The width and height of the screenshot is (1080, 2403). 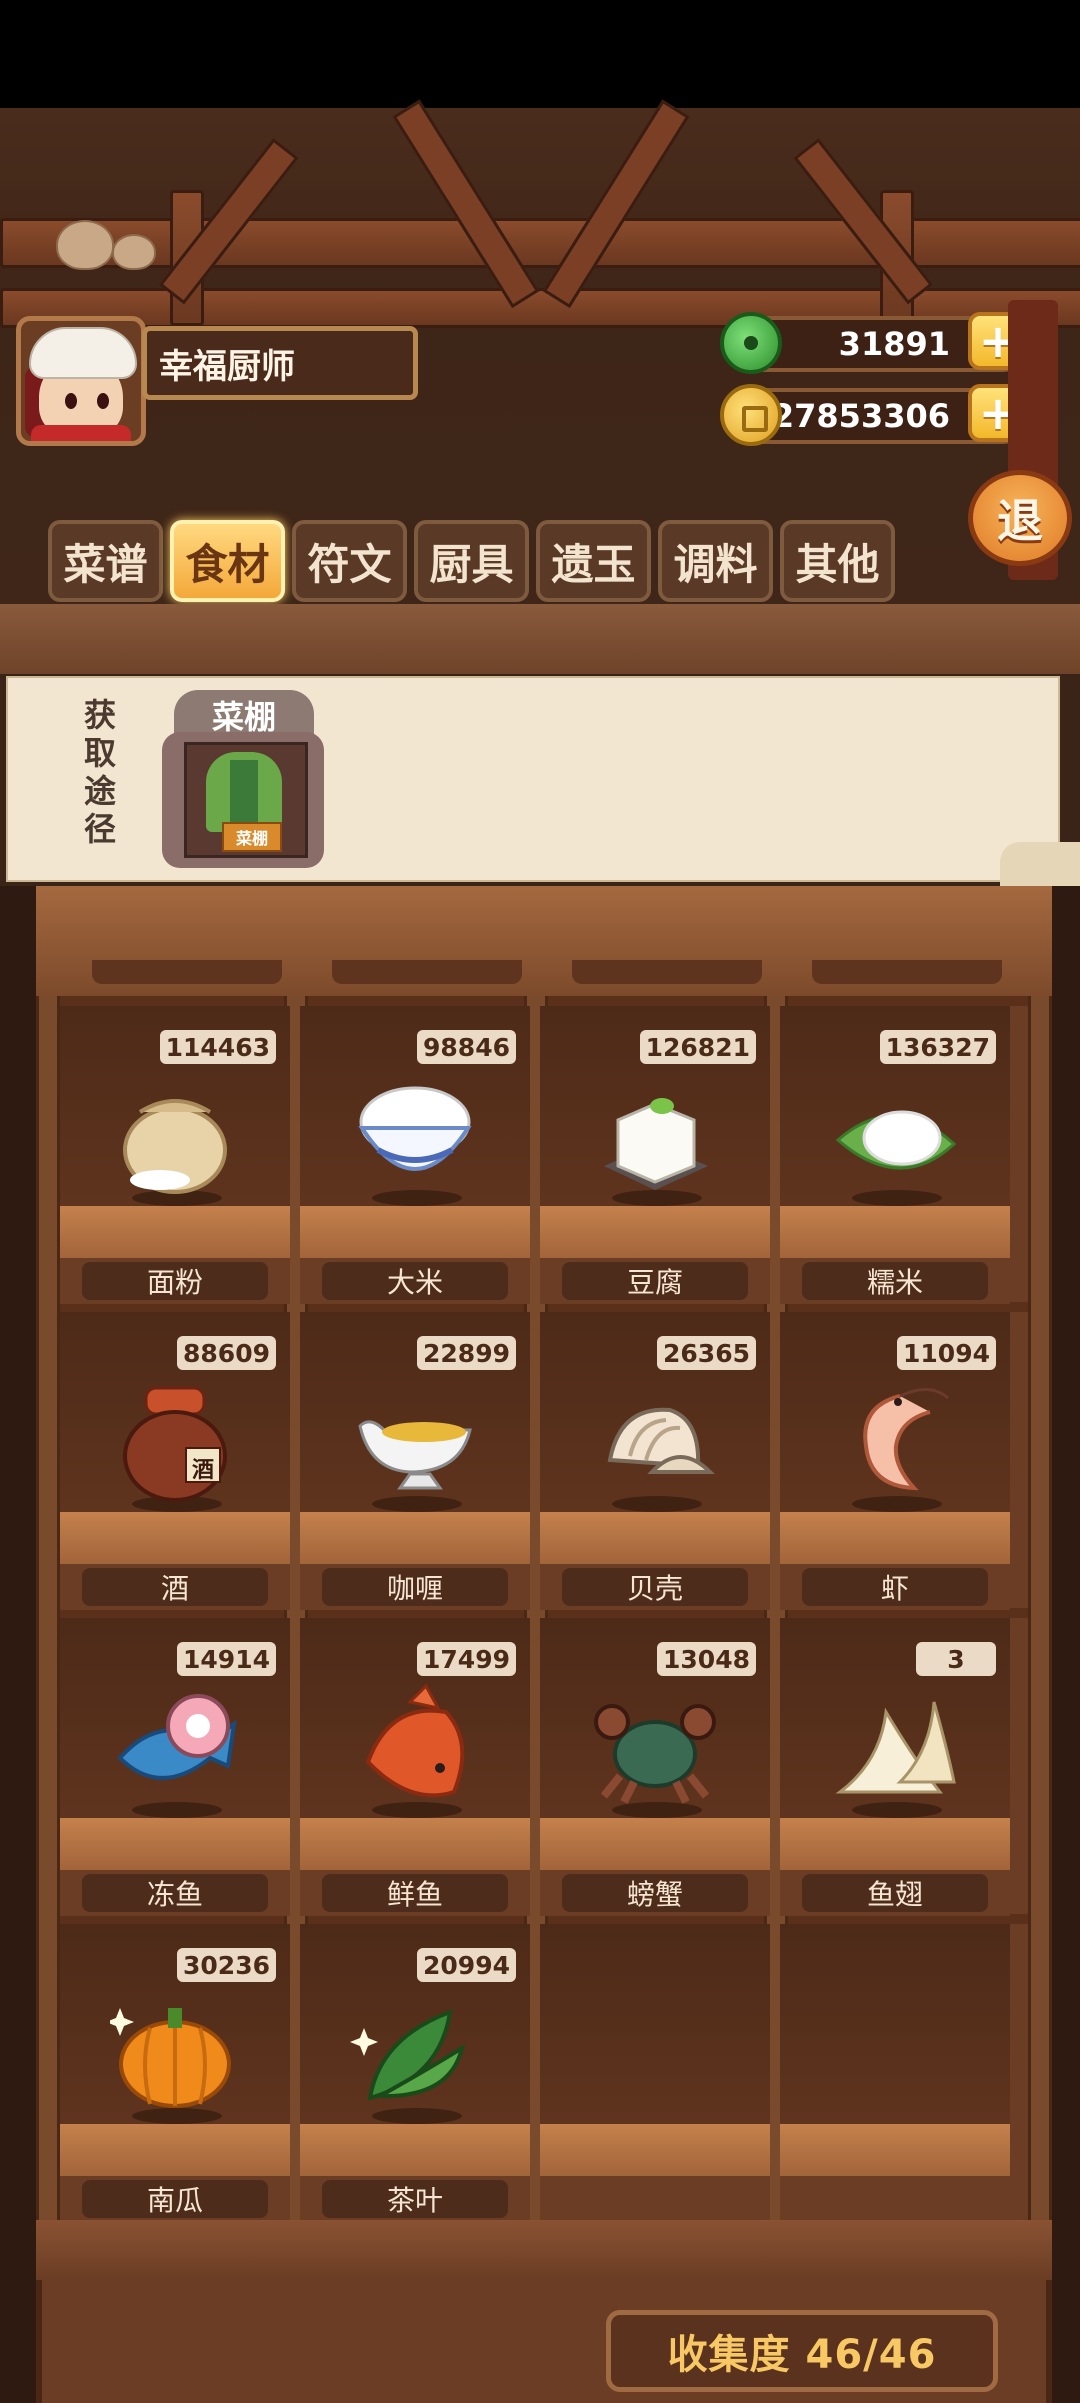 What do you see at coordinates (706, 1659) in the screenshot?
I see `item-count: 13048` at bounding box center [706, 1659].